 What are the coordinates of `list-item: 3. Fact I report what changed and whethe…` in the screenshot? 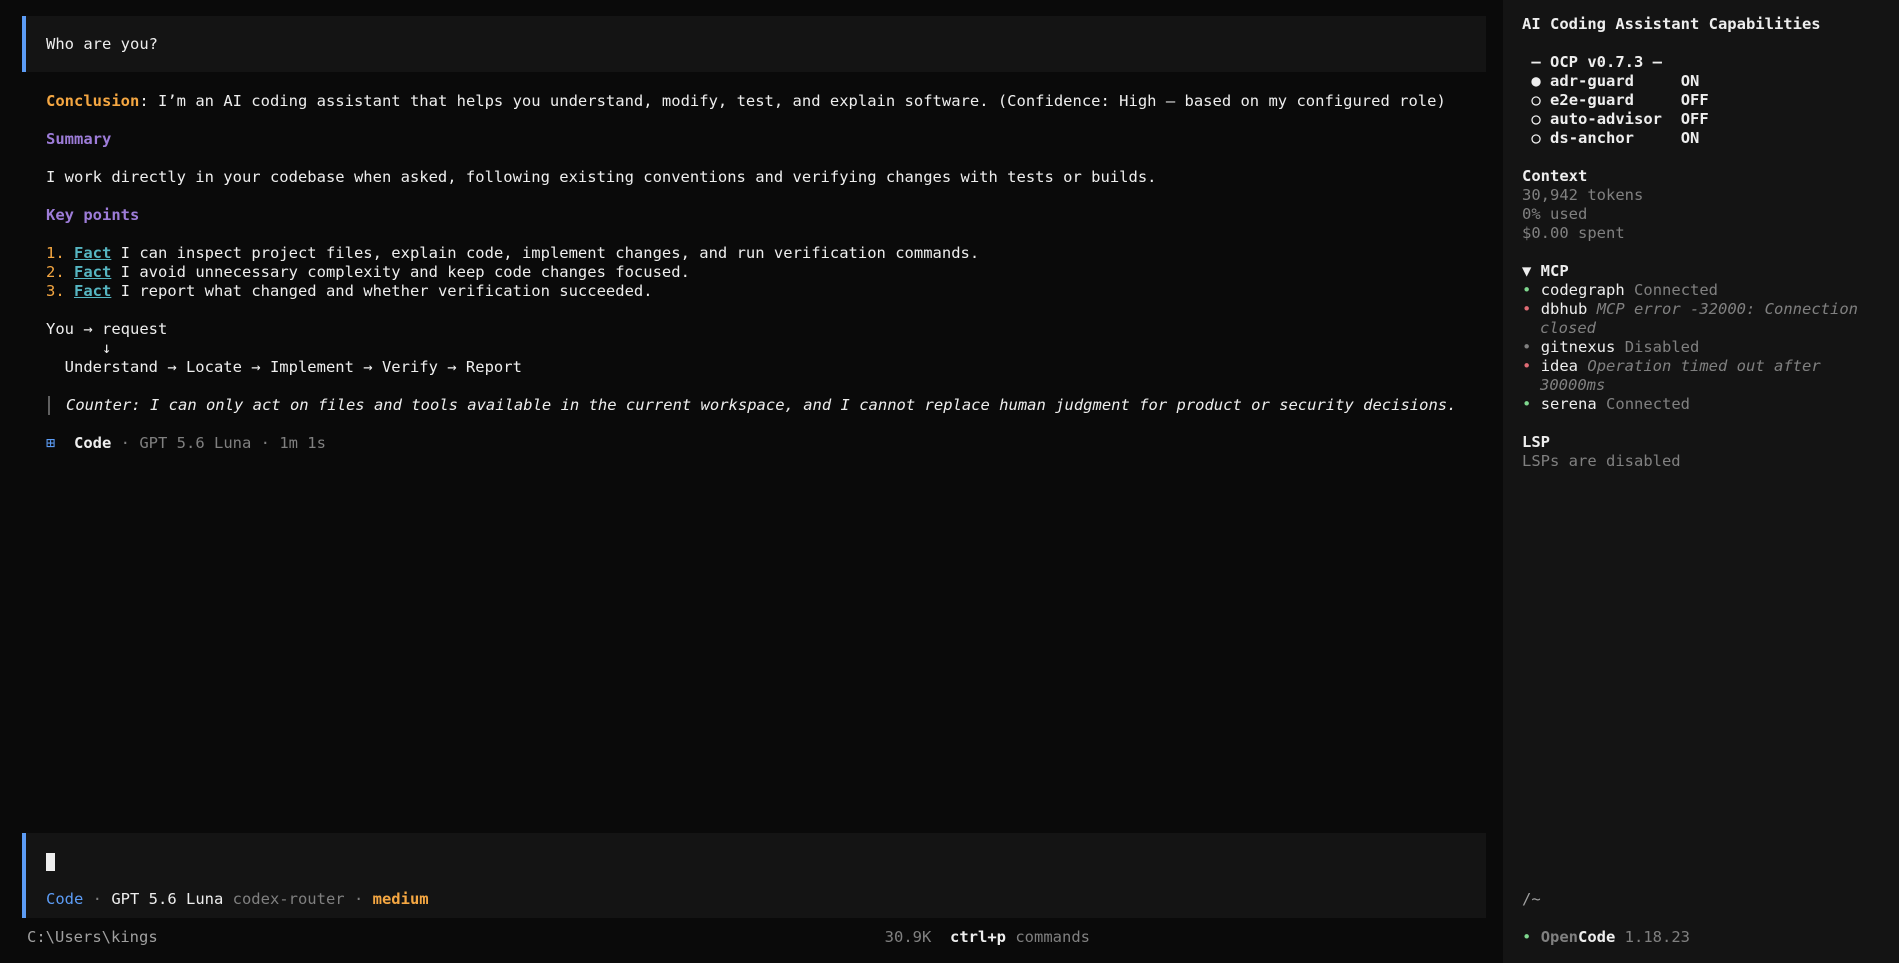 It's located at (349, 291).